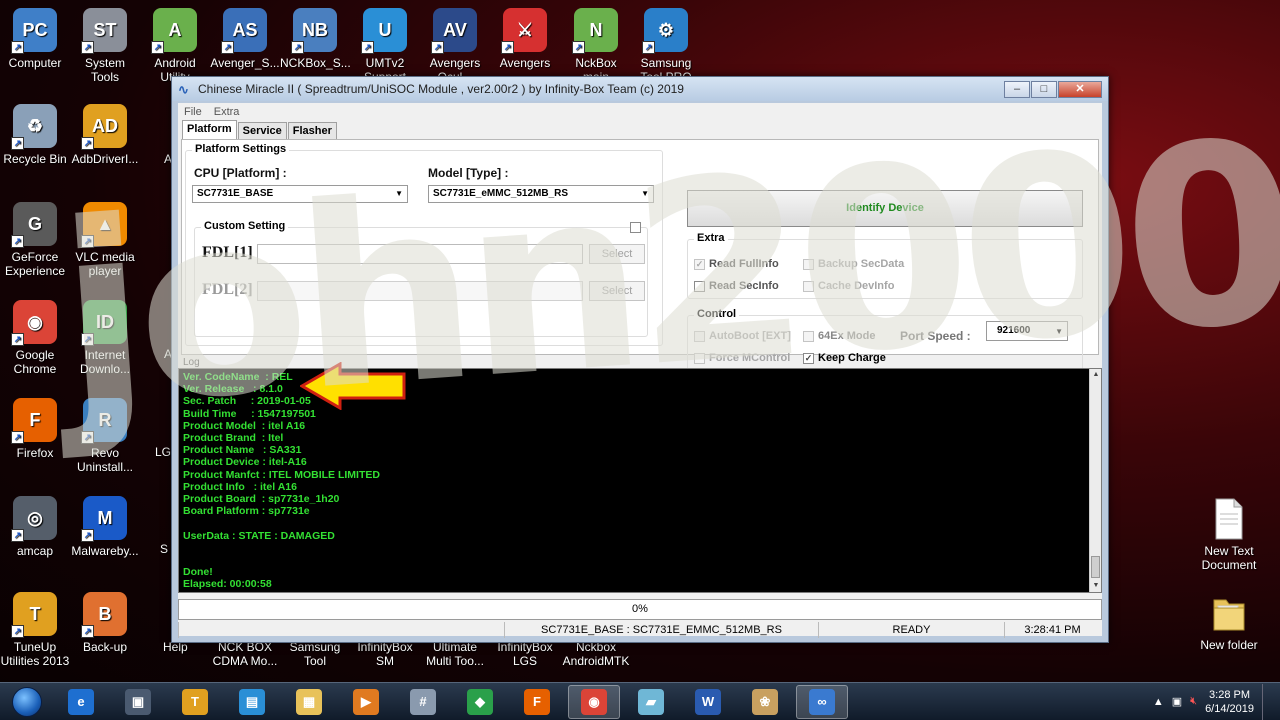 The image size is (1280, 720). What do you see at coordinates (736, 286) in the screenshot?
I see `read-secinfo-checkbox: Read SecInfo` at bounding box center [736, 286].